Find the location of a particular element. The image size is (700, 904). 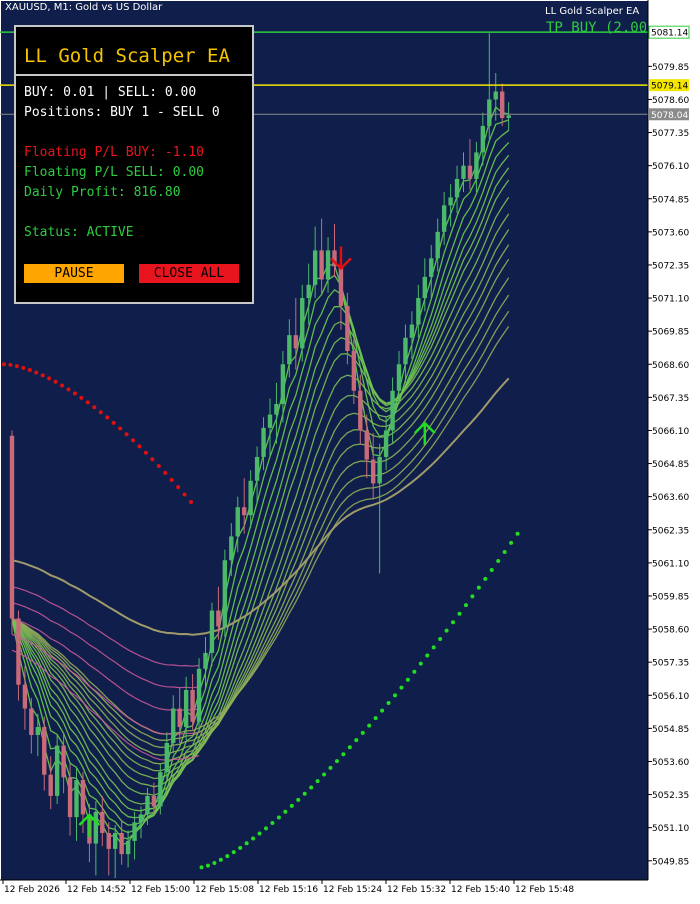

y-tick-label: 5053.60 is located at coordinates (670, 763).